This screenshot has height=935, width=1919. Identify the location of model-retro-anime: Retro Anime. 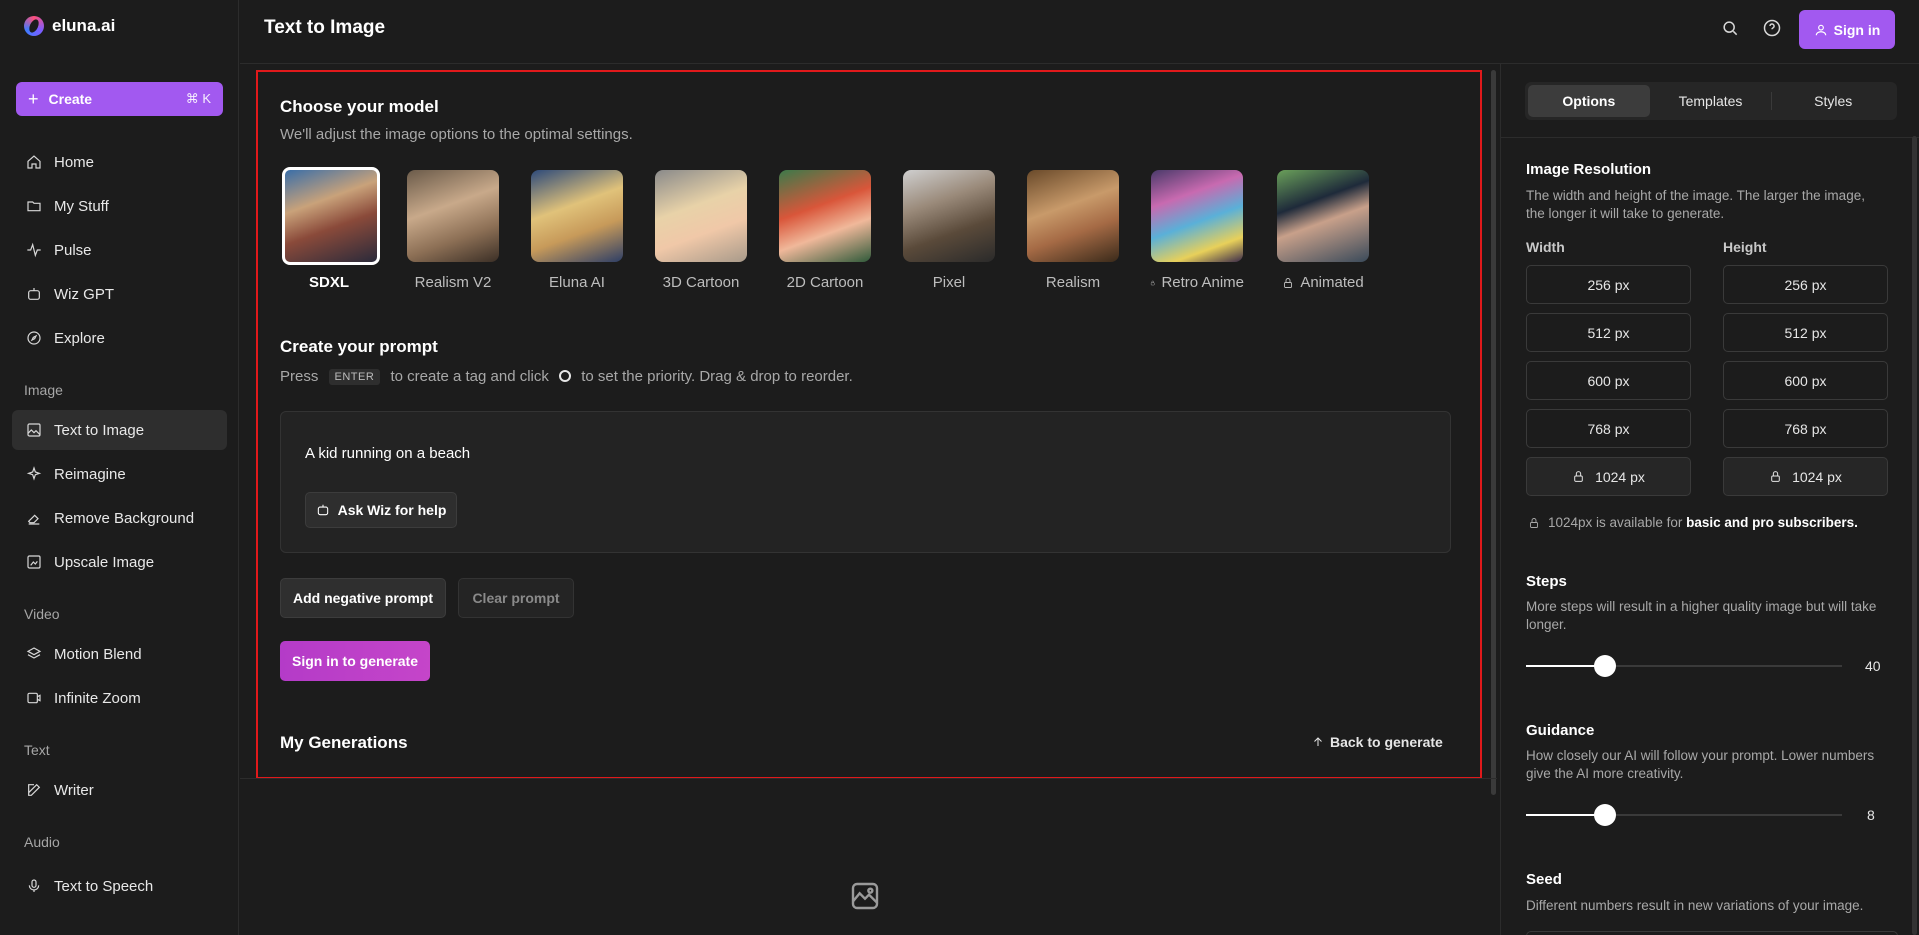
(1197, 230).